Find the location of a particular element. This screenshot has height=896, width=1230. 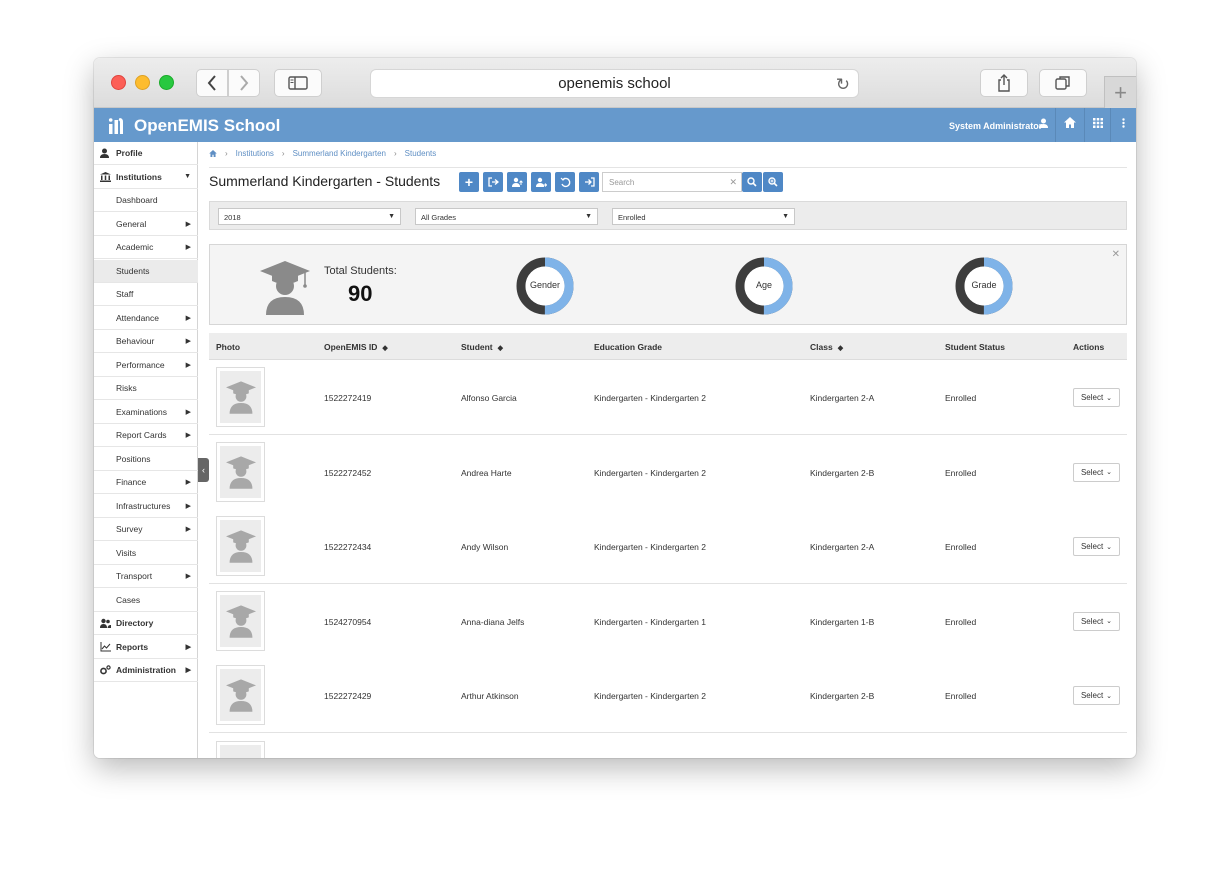

breadcrumb-institutions: Institutions is located at coordinates (255, 153).